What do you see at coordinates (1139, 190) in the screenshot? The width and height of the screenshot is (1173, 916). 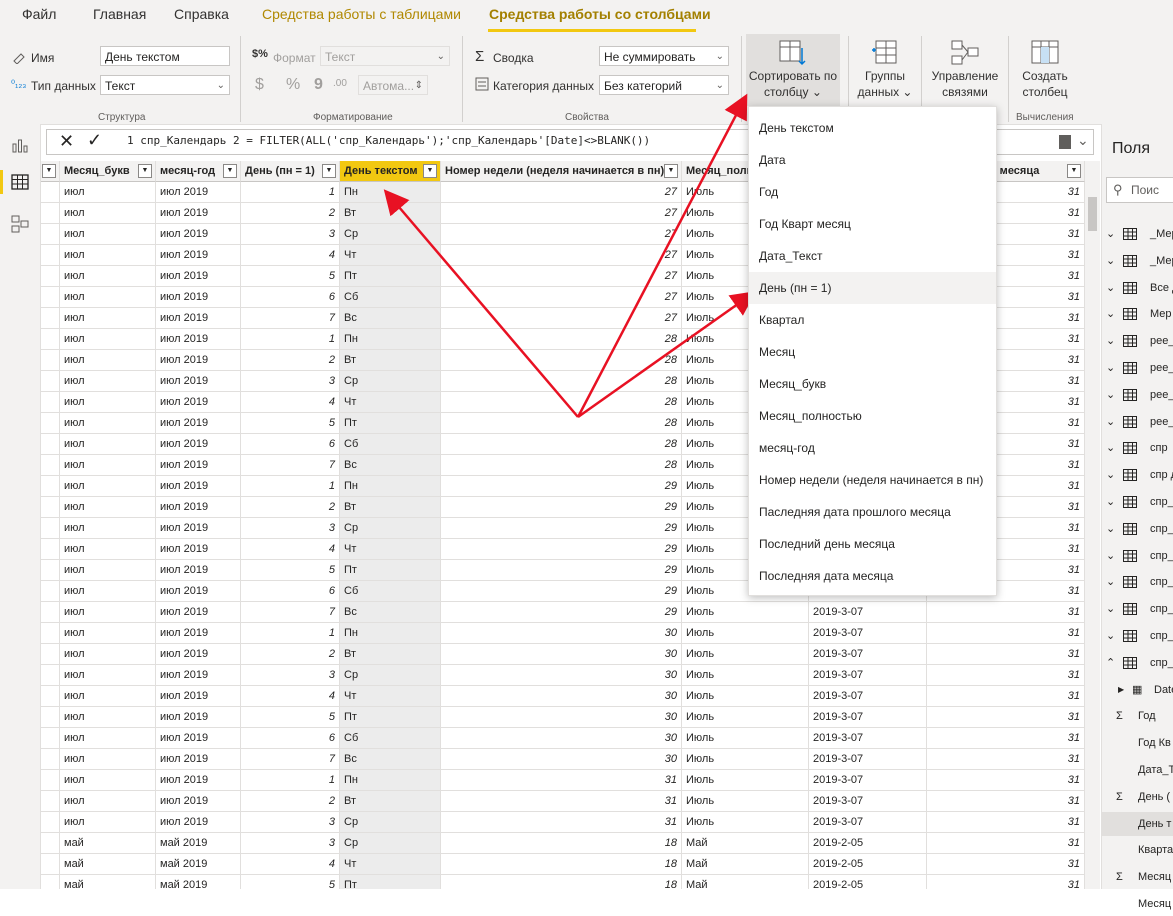 I see `fields-search-input: ⚲ Поис` at bounding box center [1139, 190].